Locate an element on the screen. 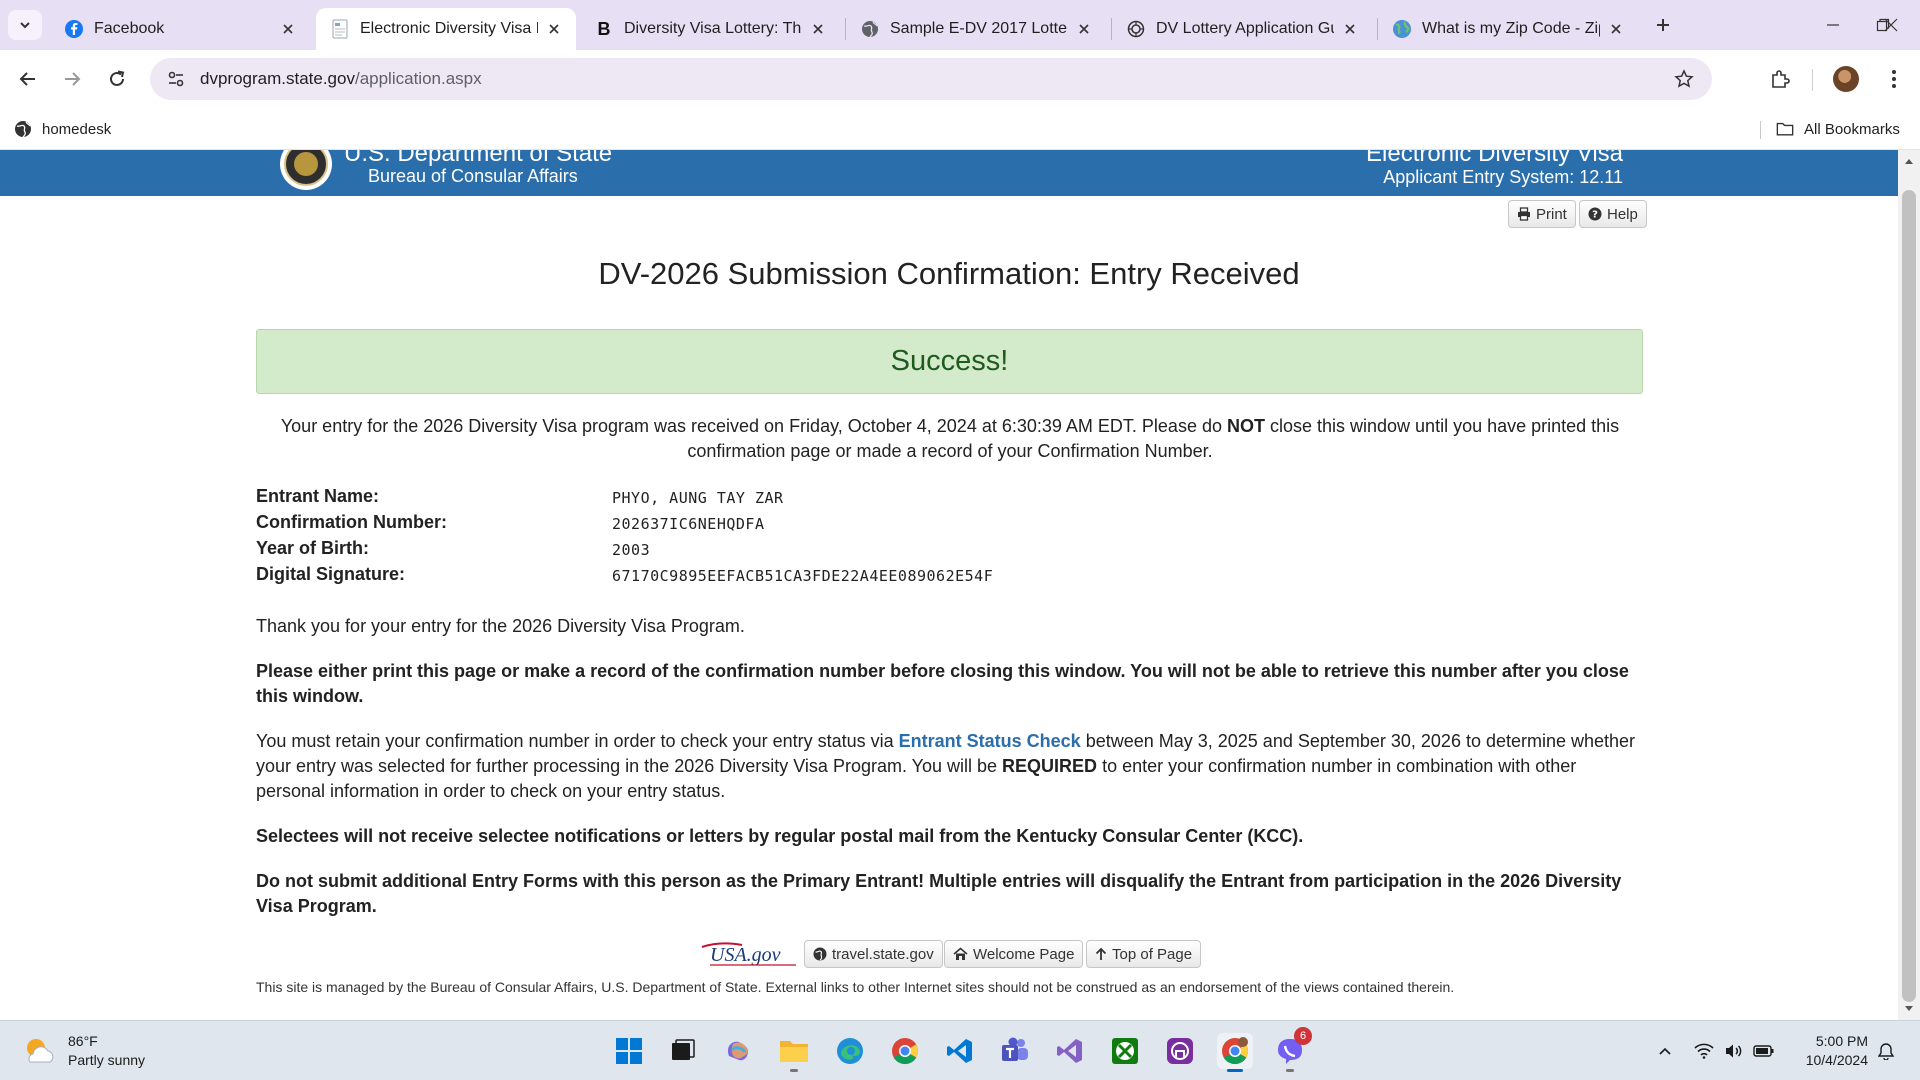 The height and width of the screenshot is (1080, 1920). bookmark-star-icon is located at coordinates (1684, 79).